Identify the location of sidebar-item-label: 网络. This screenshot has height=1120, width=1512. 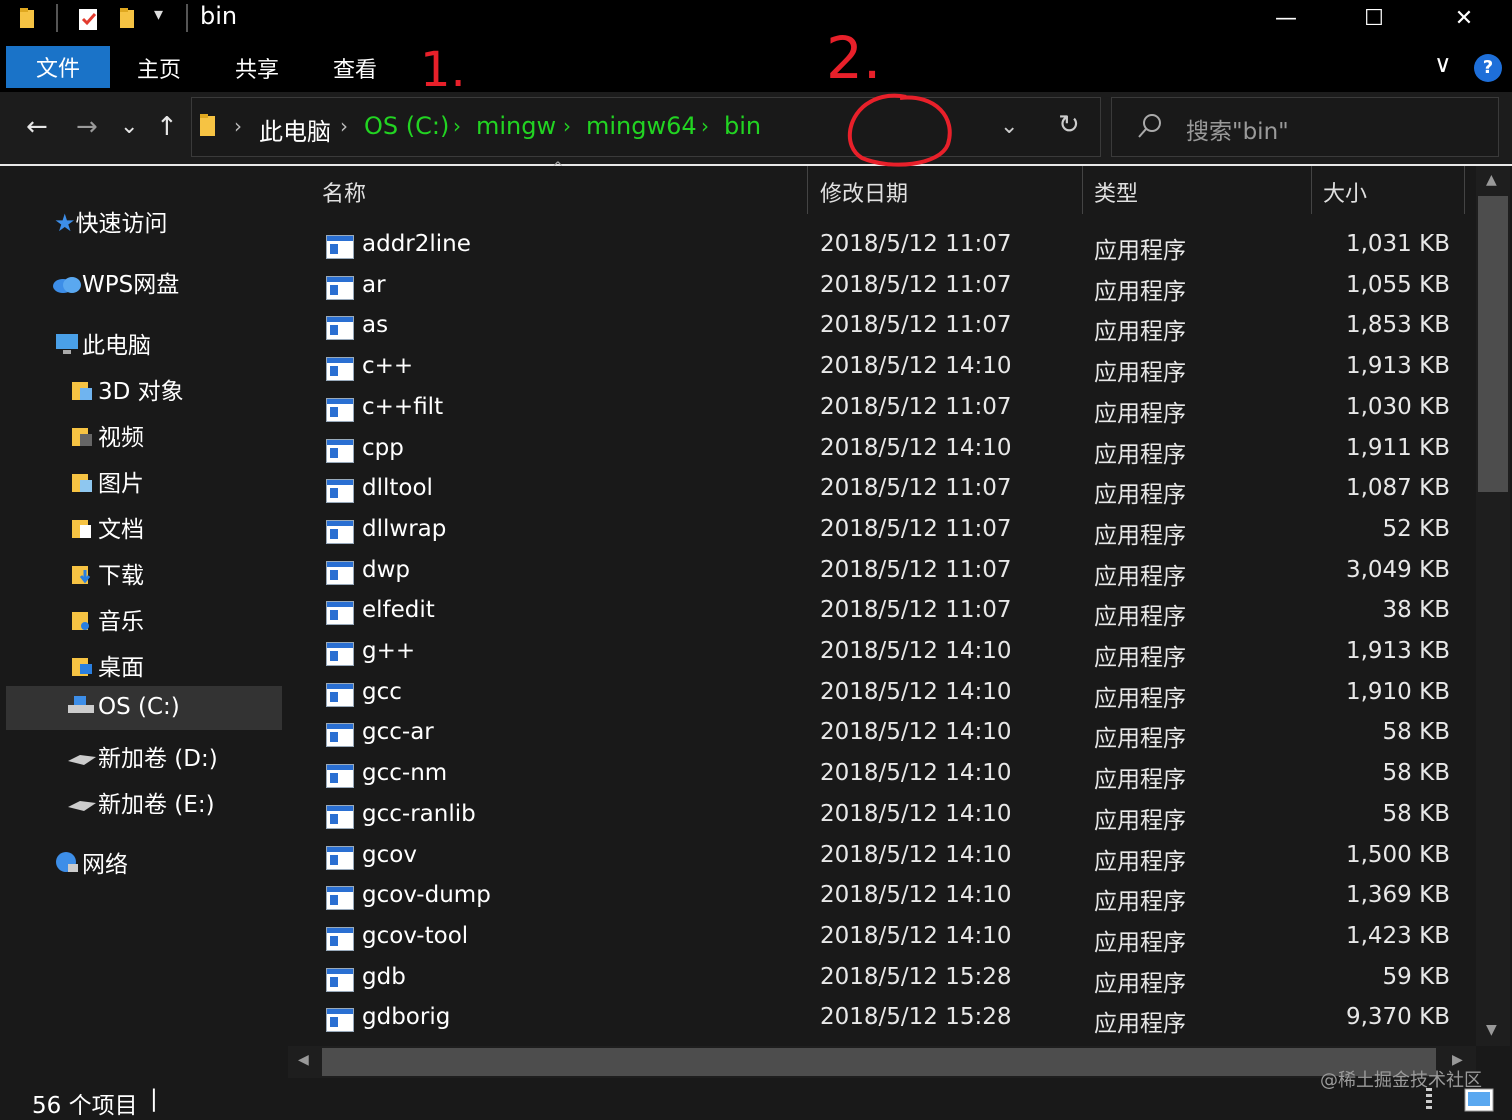
(105, 865).